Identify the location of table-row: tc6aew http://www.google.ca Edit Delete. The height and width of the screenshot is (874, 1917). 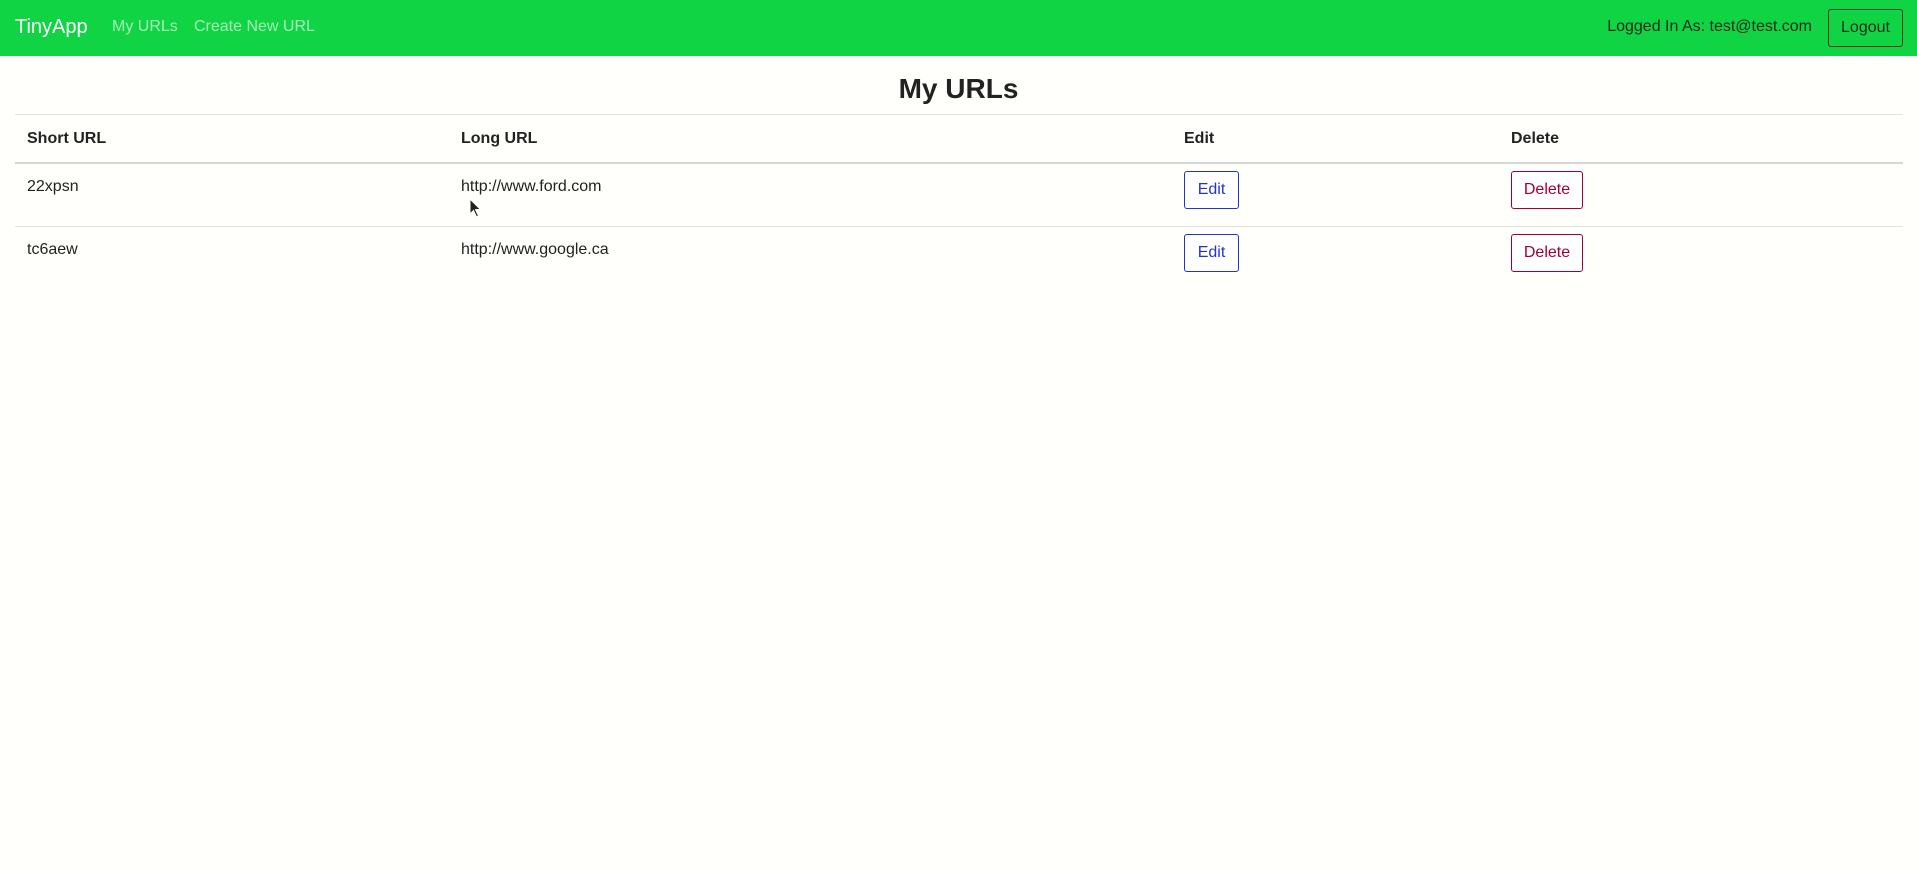
(959, 257).